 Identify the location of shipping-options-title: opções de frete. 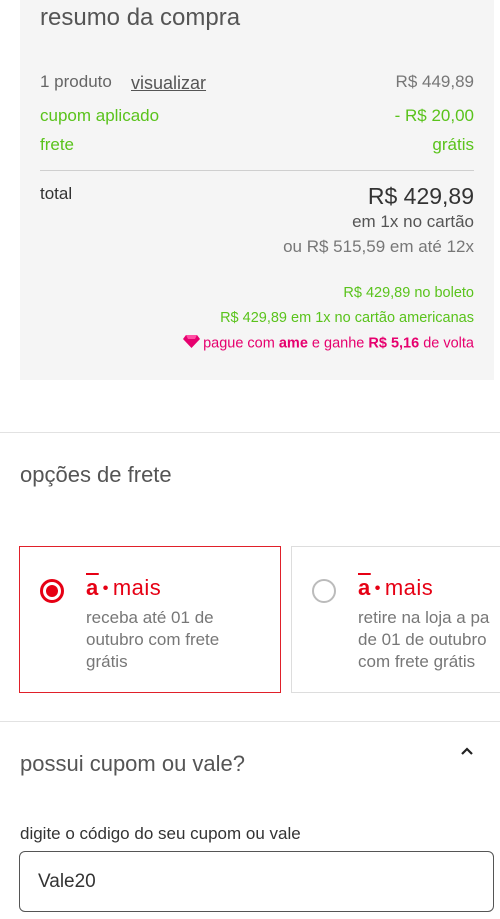
(96, 474).